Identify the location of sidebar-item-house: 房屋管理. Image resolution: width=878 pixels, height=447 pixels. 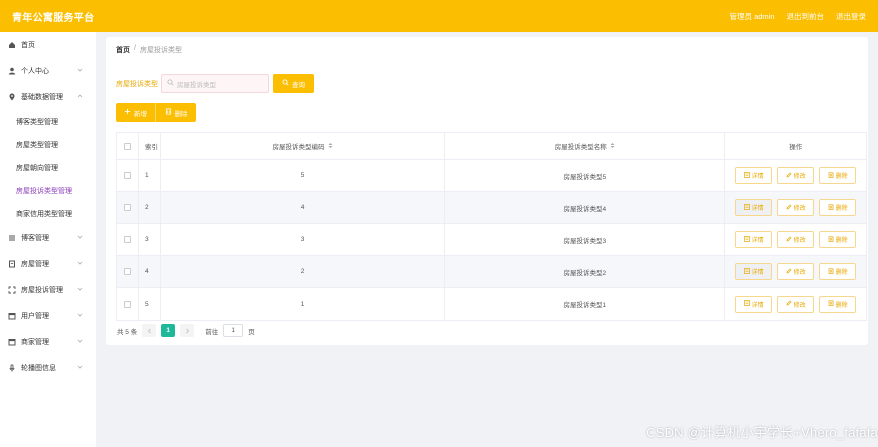
(48, 264).